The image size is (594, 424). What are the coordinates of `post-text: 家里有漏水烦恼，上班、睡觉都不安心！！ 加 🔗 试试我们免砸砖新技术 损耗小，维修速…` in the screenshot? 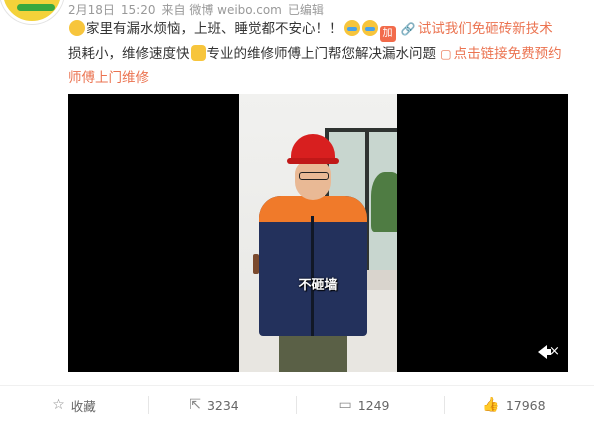 It's located at (316, 53).